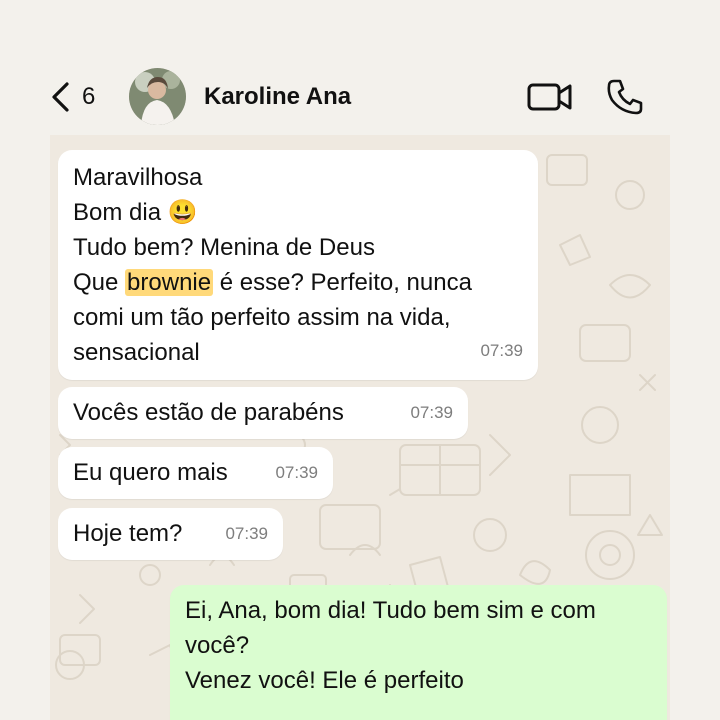 The width and height of the screenshot is (720, 720). What do you see at coordinates (208, 412) in the screenshot?
I see `message-text: Vocês estão de parabéns` at bounding box center [208, 412].